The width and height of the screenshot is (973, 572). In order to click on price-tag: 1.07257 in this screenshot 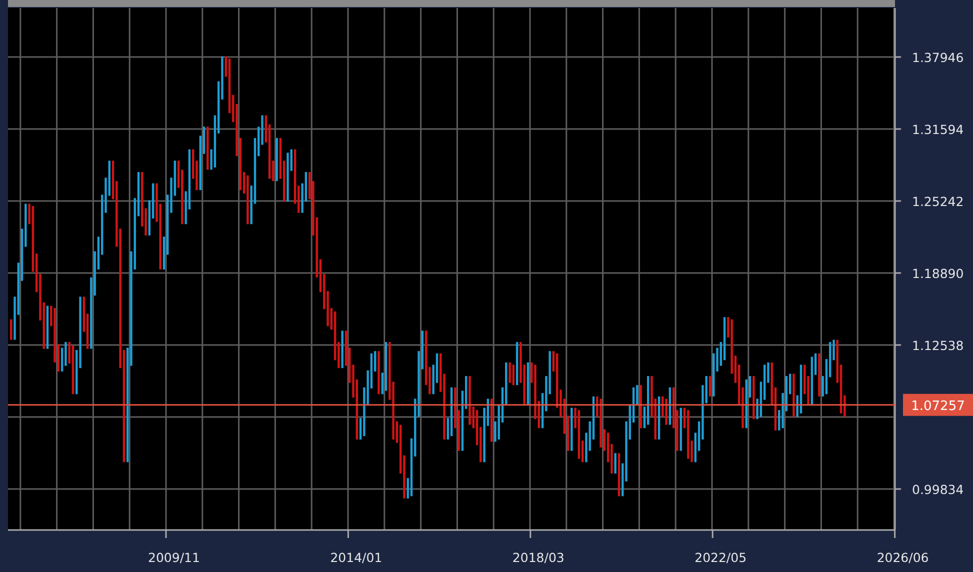, I will do `click(938, 405)`.